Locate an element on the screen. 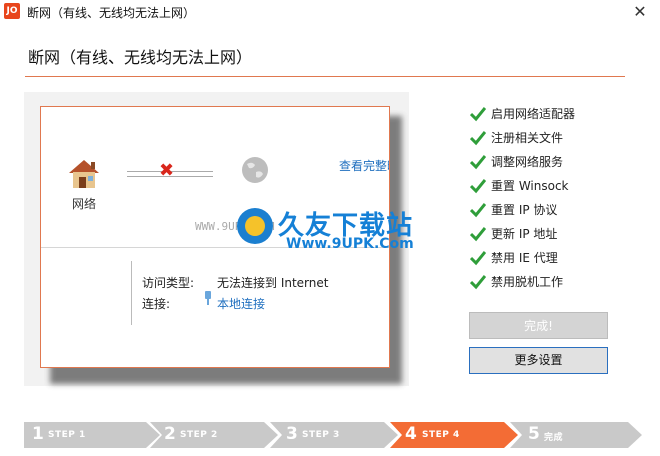 The height and width of the screenshot is (456, 660). checklist-label: 重置 IP 协议 is located at coordinates (524, 210).